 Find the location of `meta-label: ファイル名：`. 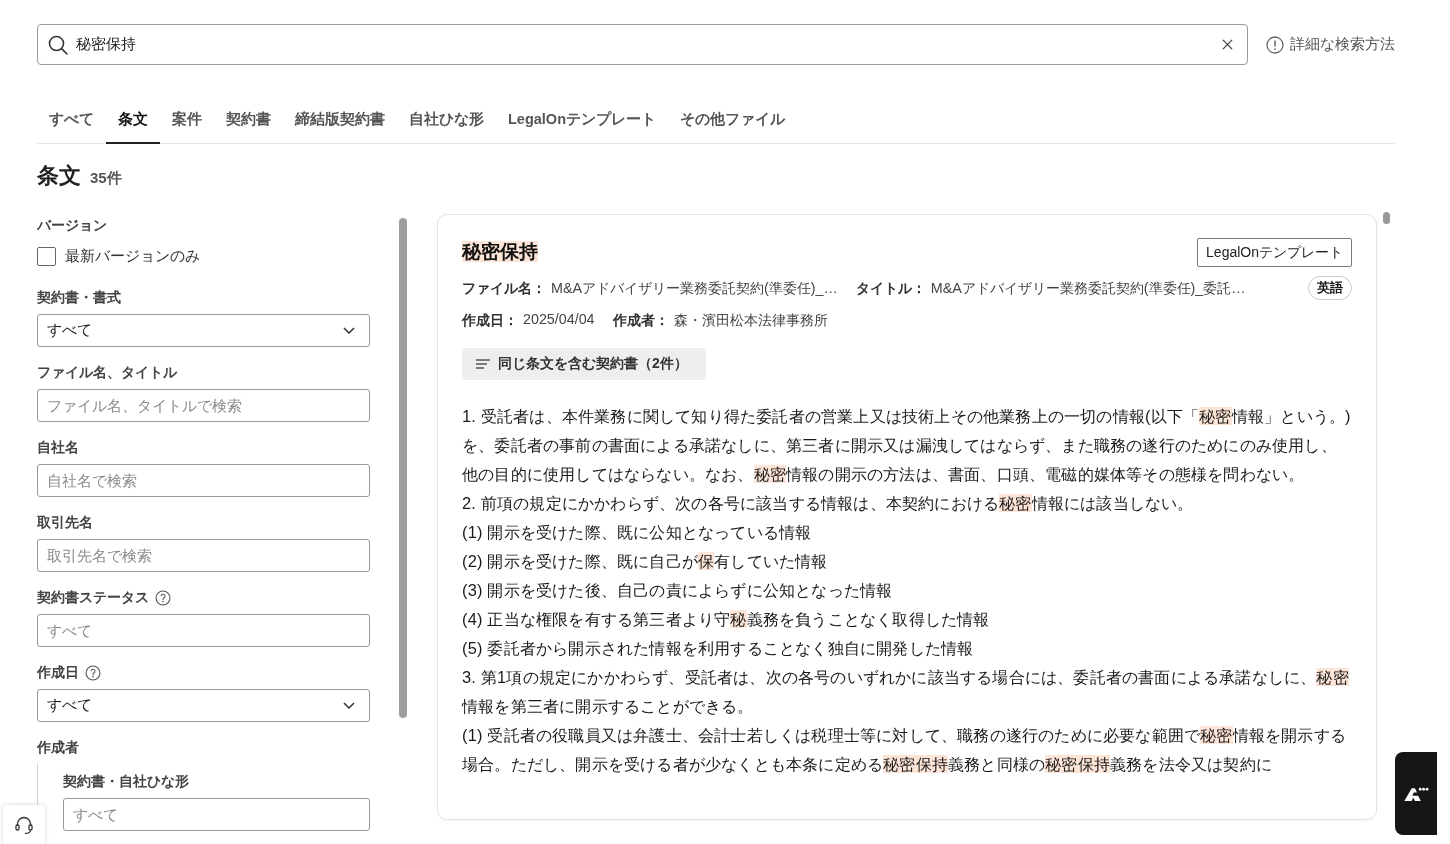

meta-label: ファイル名： is located at coordinates (504, 288).